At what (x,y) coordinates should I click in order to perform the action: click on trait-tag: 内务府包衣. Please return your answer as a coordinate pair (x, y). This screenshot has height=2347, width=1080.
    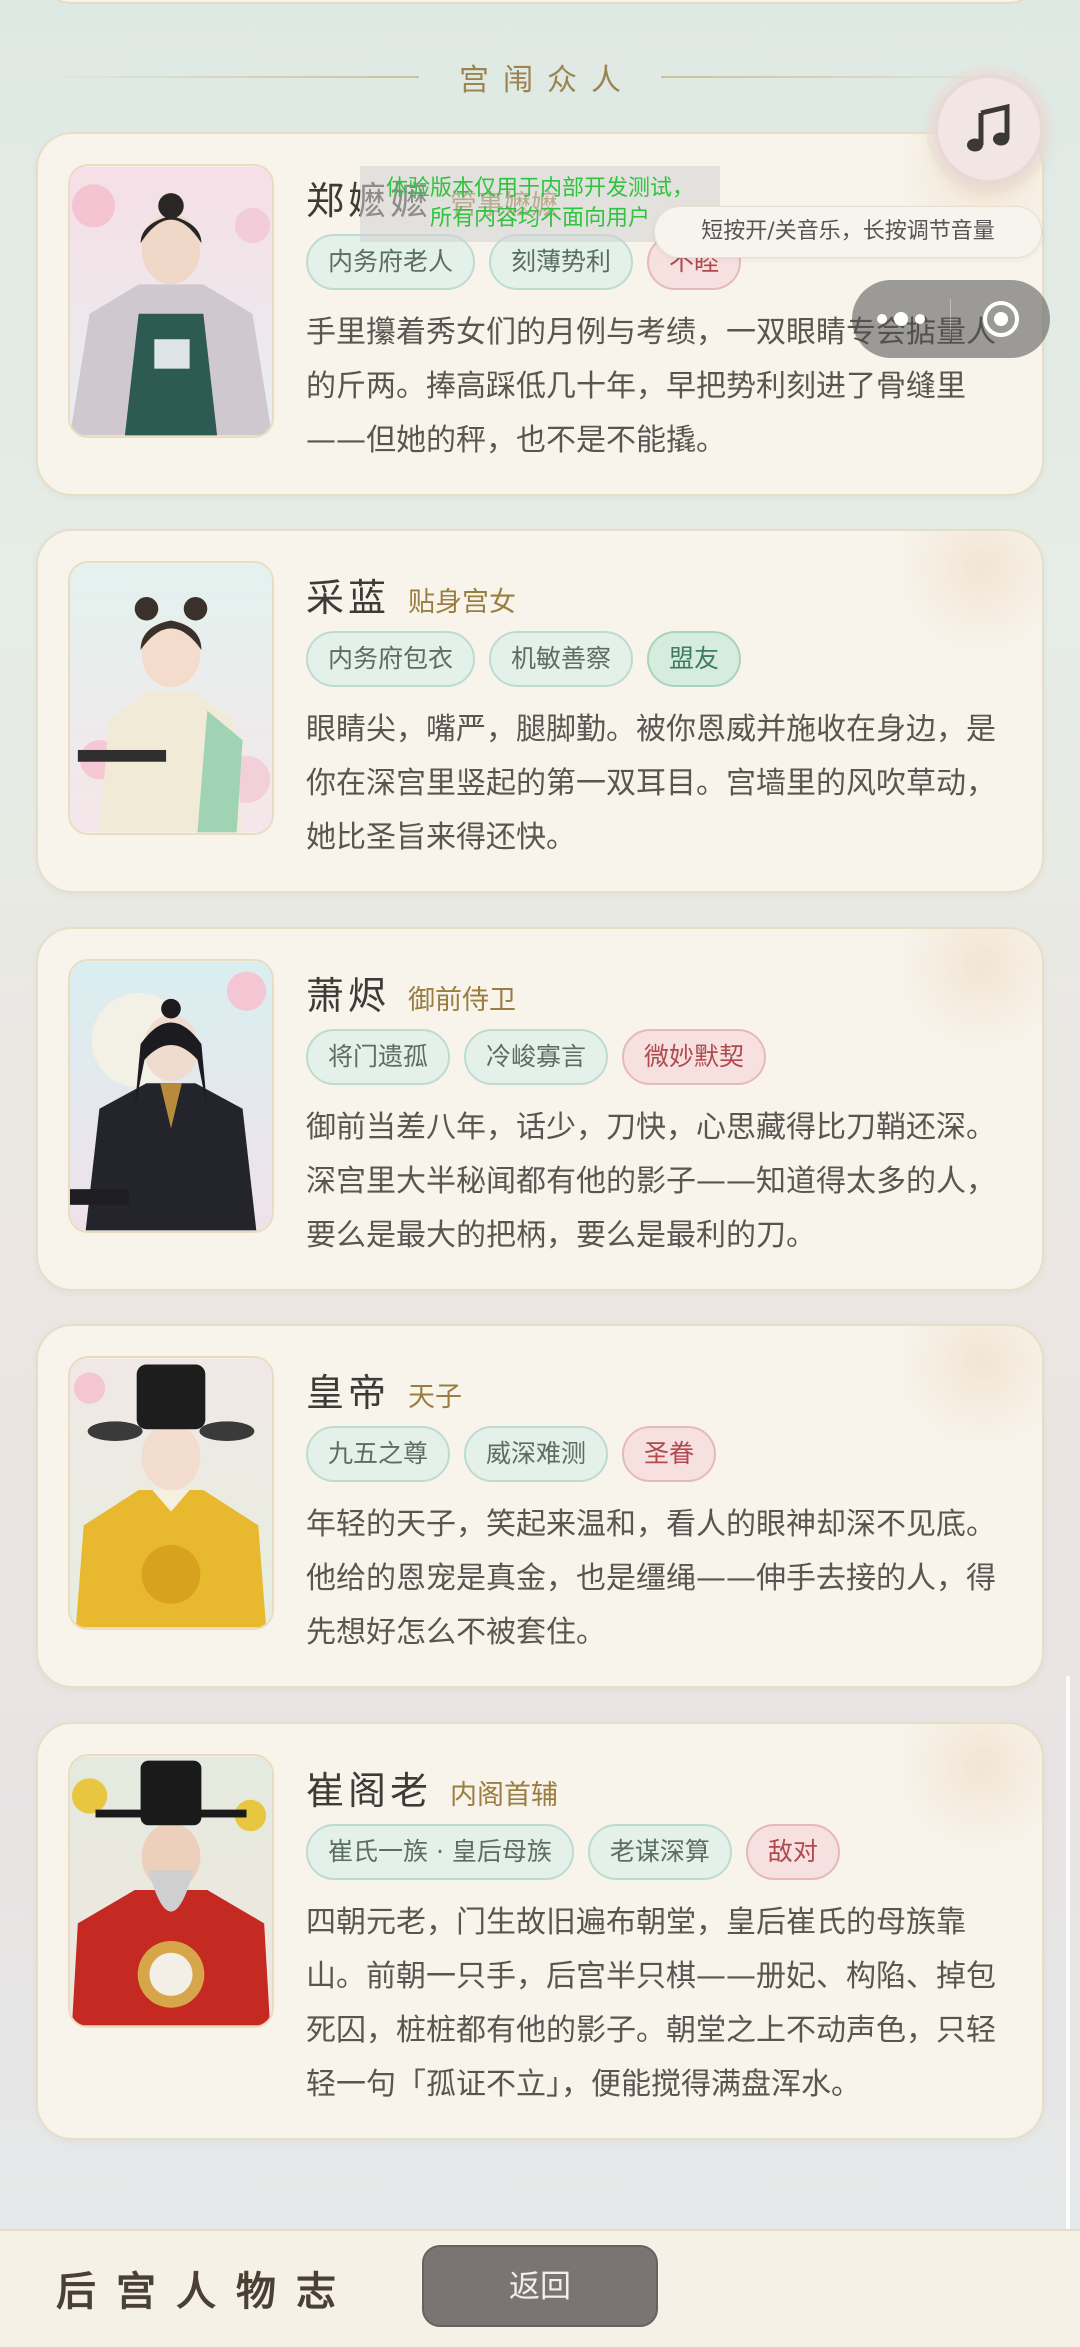
    Looking at the image, I should click on (391, 659).